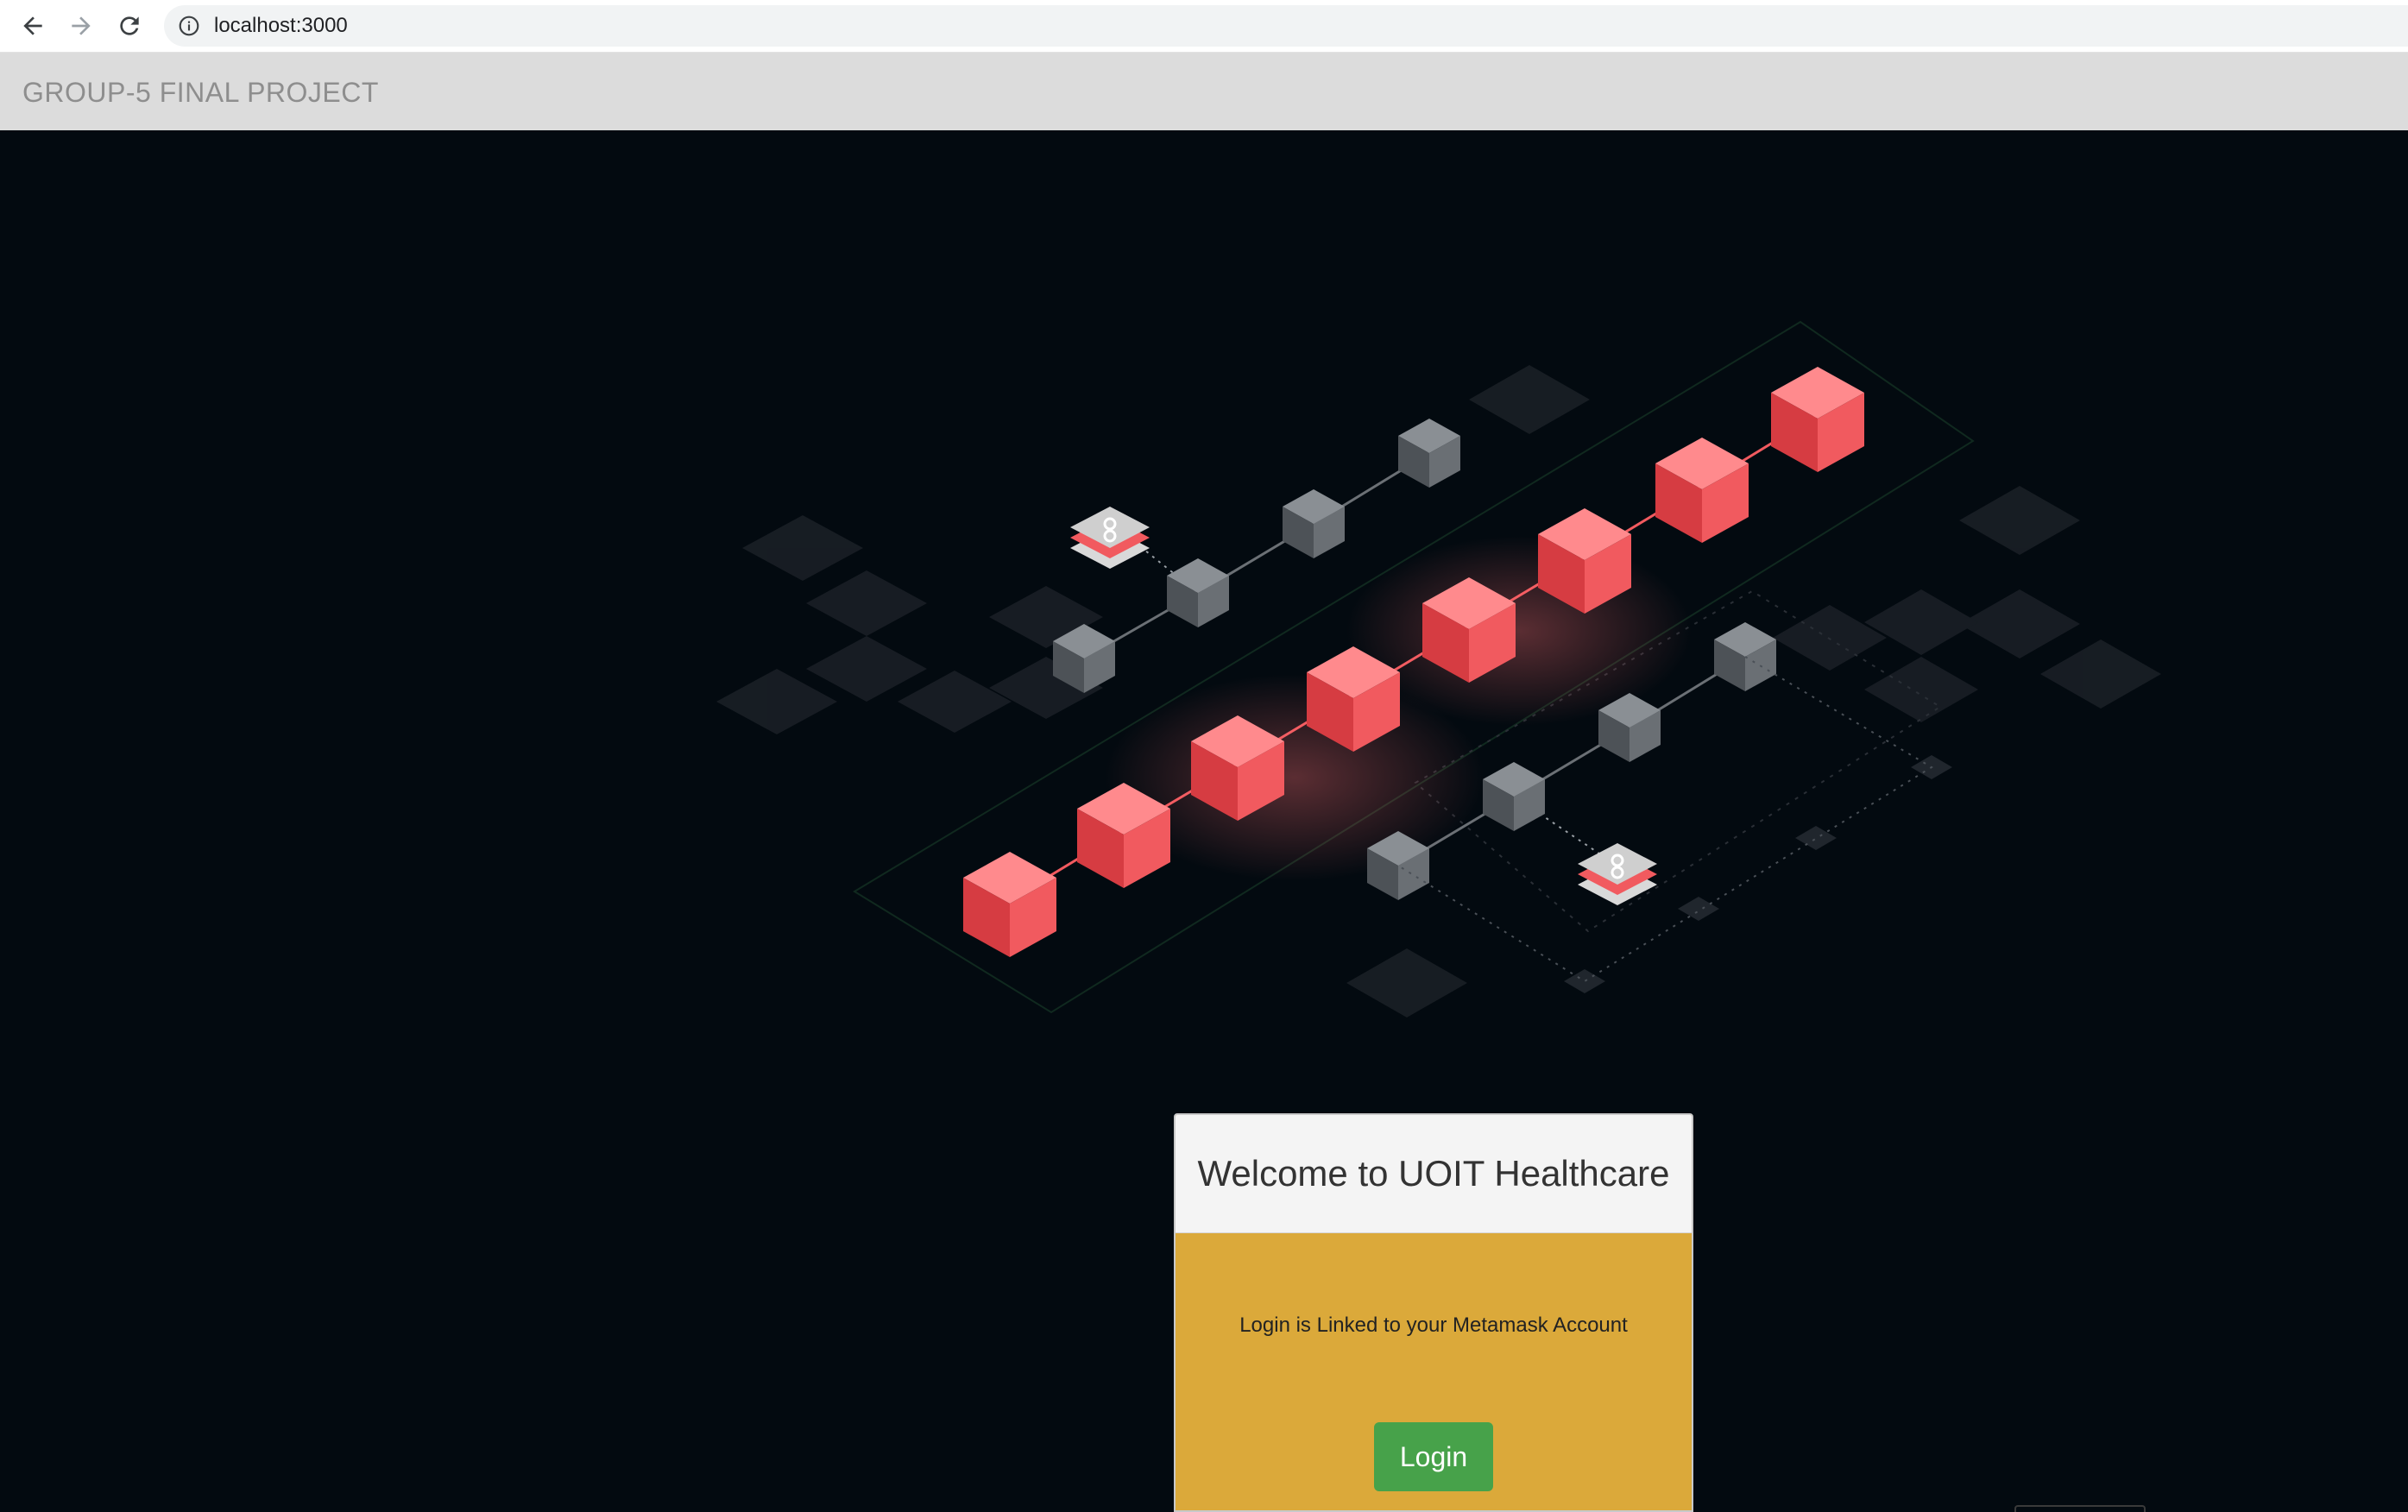 The width and height of the screenshot is (2408, 1512). I want to click on login-button: Login, so click(1433, 1457).